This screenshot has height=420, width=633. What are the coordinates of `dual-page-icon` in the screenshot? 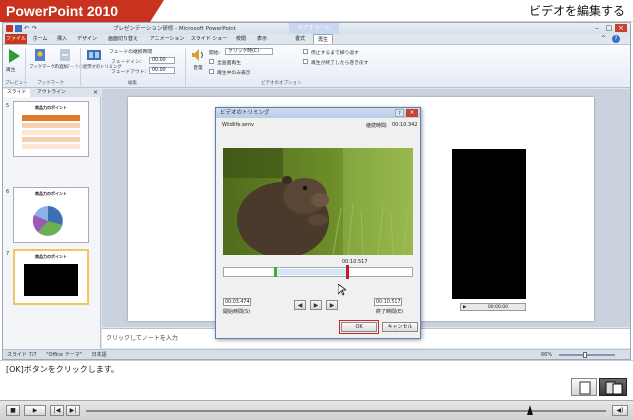 It's located at (614, 388).